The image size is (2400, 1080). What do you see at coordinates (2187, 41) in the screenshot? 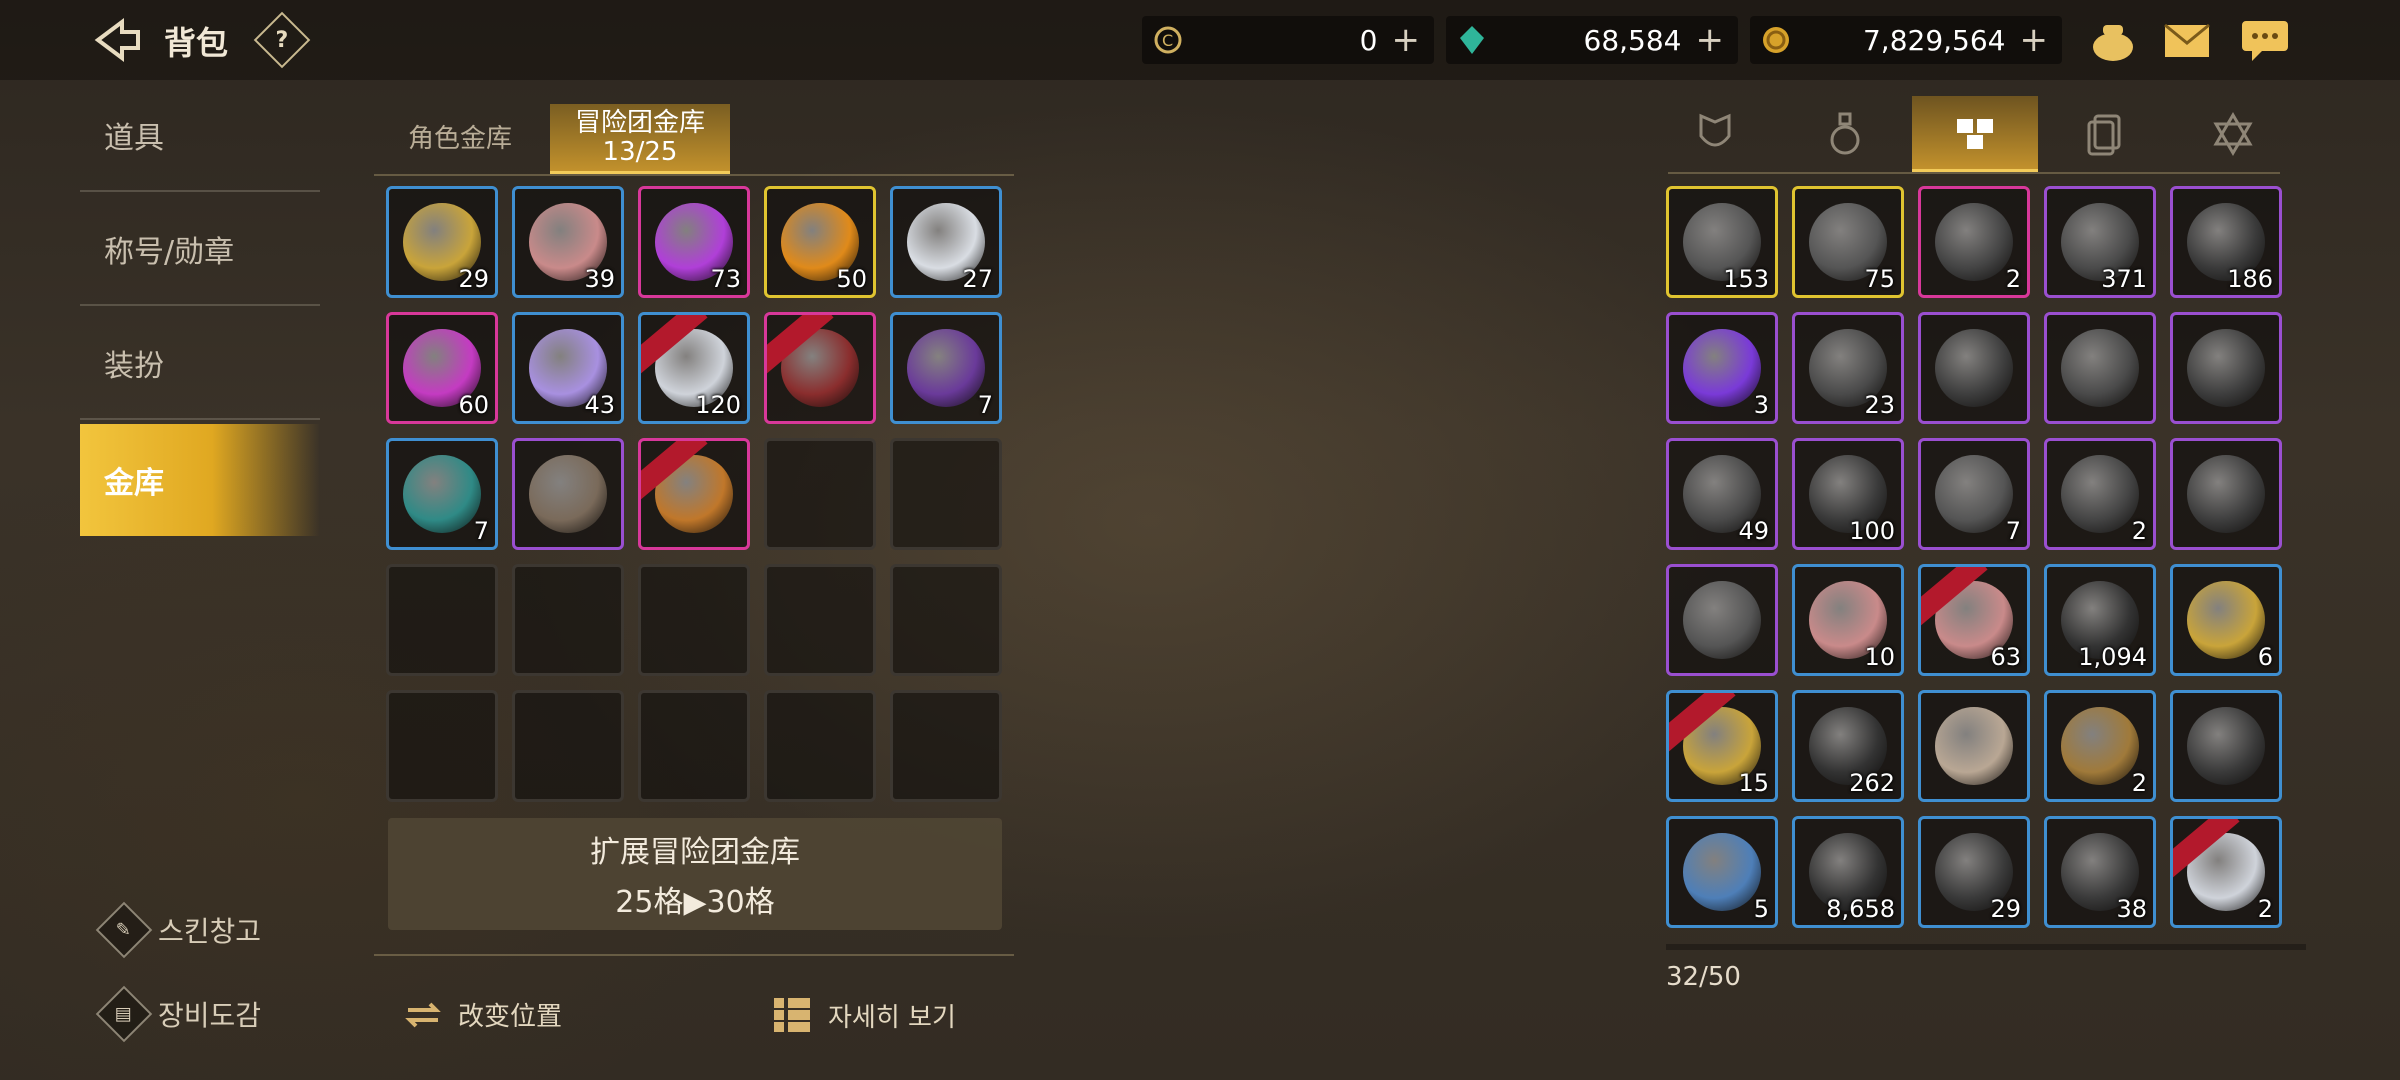
I see `mail-icon` at bounding box center [2187, 41].